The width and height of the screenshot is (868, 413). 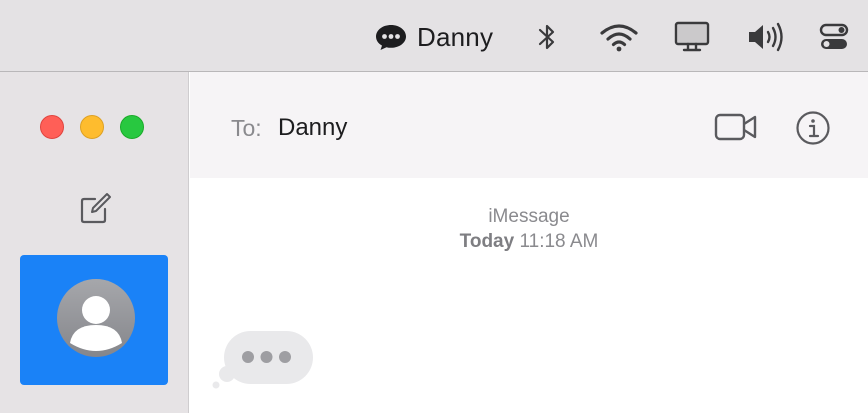 What do you see at coordinates (619, 37) in the screenshot?
I see `wifi-icon` at bounding box center [619, 37].